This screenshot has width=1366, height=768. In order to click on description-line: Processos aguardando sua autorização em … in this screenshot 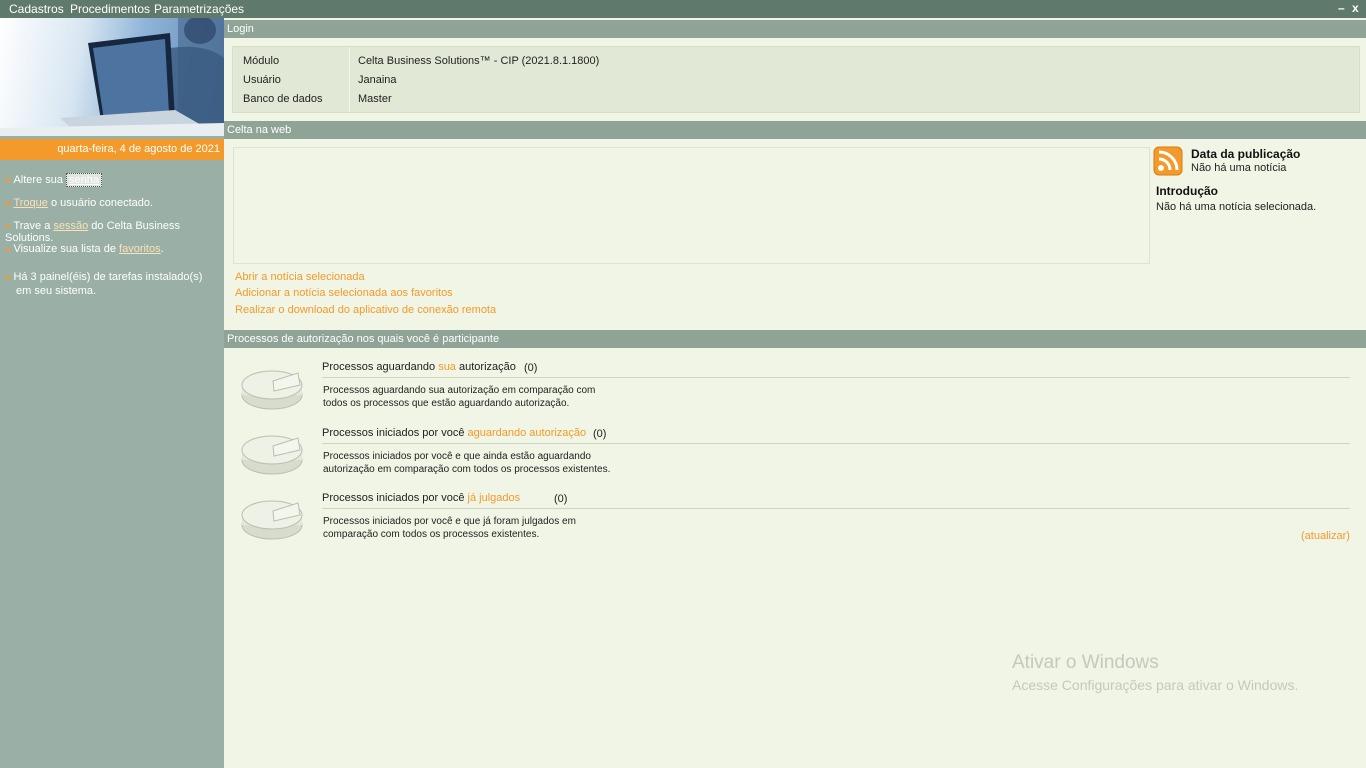, I will do `click(459, 390)`.